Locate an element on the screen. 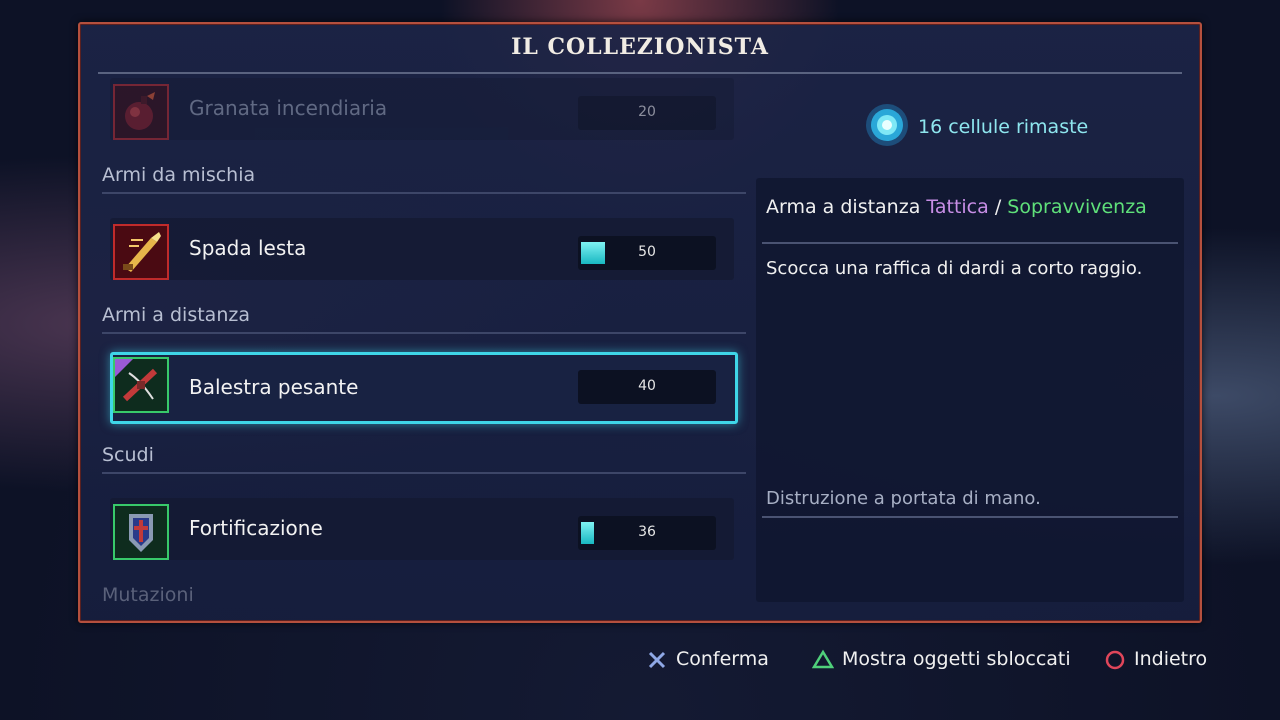  quick-sword-icon is located at coordinates (141, 252).